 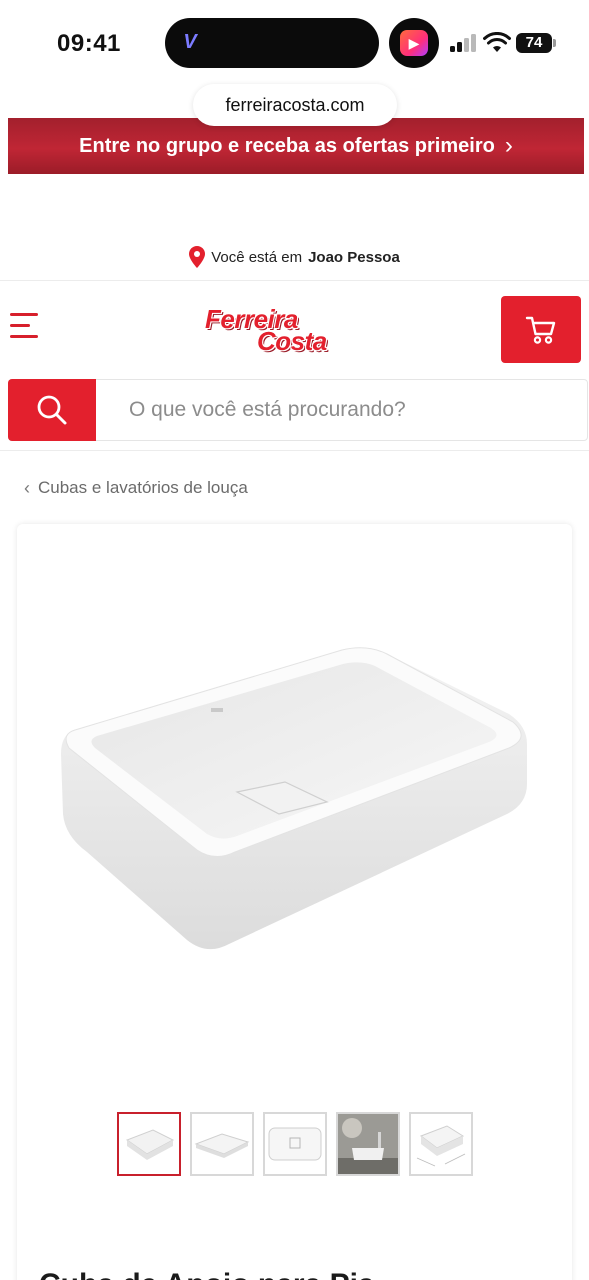 I want to click on battery-indicator: 74, so click(x=534, y=43).